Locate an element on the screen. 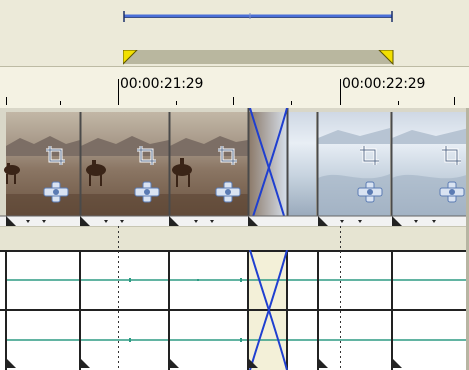 The width and height of the screenshot is (469, 370). ruler-mark-label: 00:00:21:29 is located at coordinates (162, 84).